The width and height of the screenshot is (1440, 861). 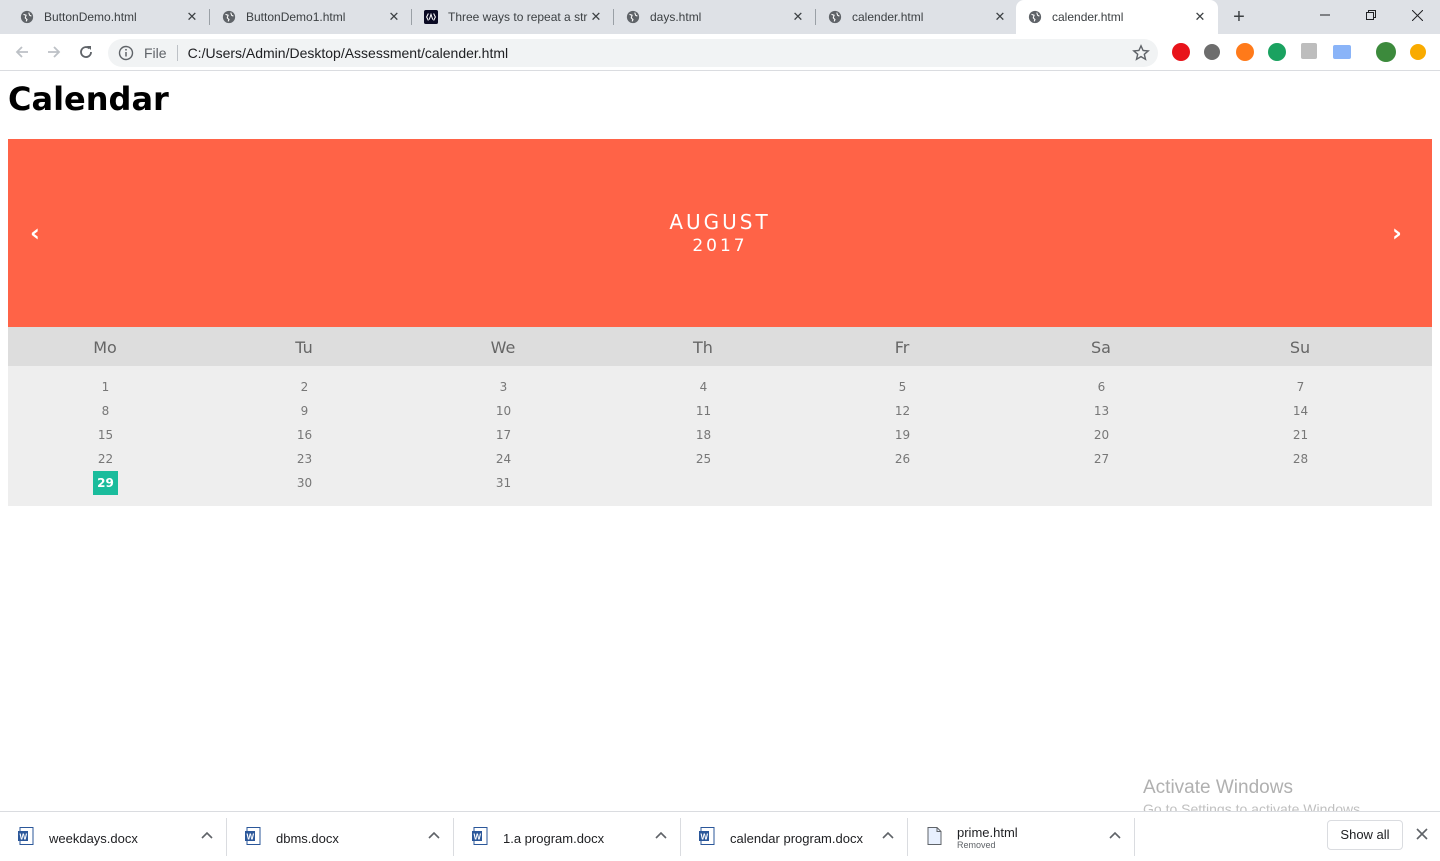 What do you see at coordinates (902, 347) in the screenshot?
I see `weekday-label: Fr` at bounding box center [902, 347].